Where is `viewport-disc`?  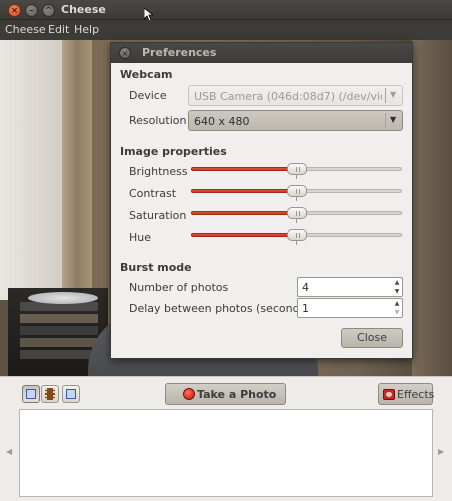 viewport-disc is located at coordinates (63, 298).